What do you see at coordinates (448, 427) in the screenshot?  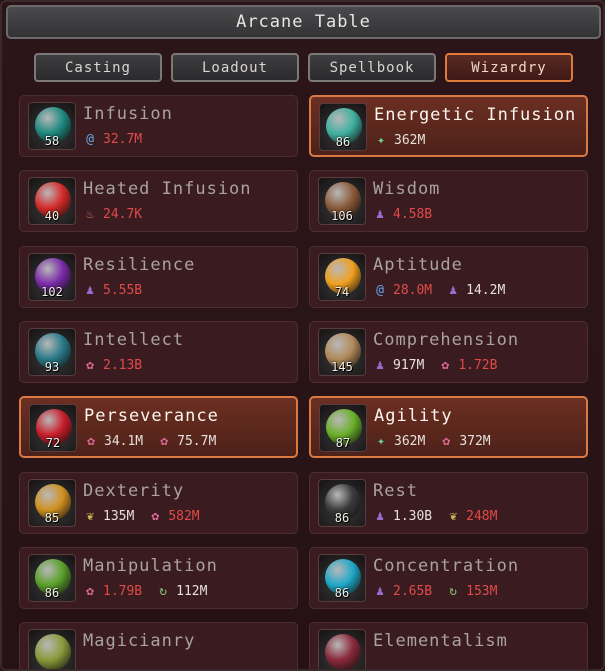 I see `spell-card-agility: 87 Agility ✦ 362M ✿ 372M` at bounding box center [448, 427].